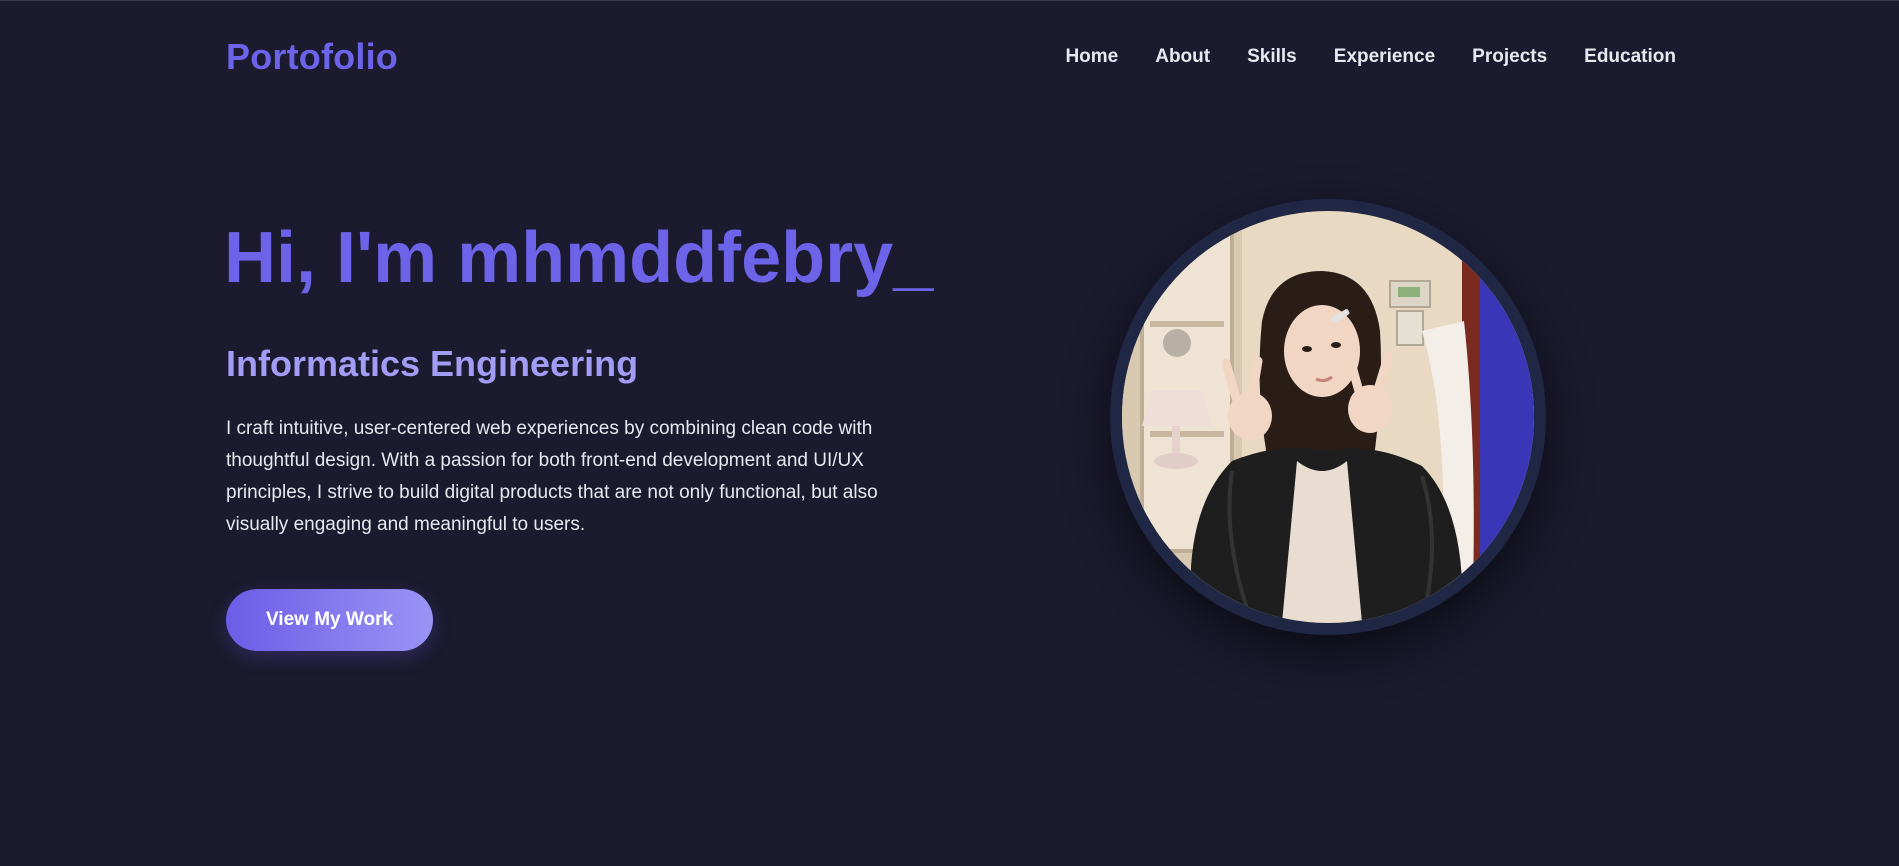 Image resolution: width=1899 pixels, height=866 pixels. Describe the element at coordinates (1091, 57) in the screenshot. I see `nav-link-home: Home` at that location.